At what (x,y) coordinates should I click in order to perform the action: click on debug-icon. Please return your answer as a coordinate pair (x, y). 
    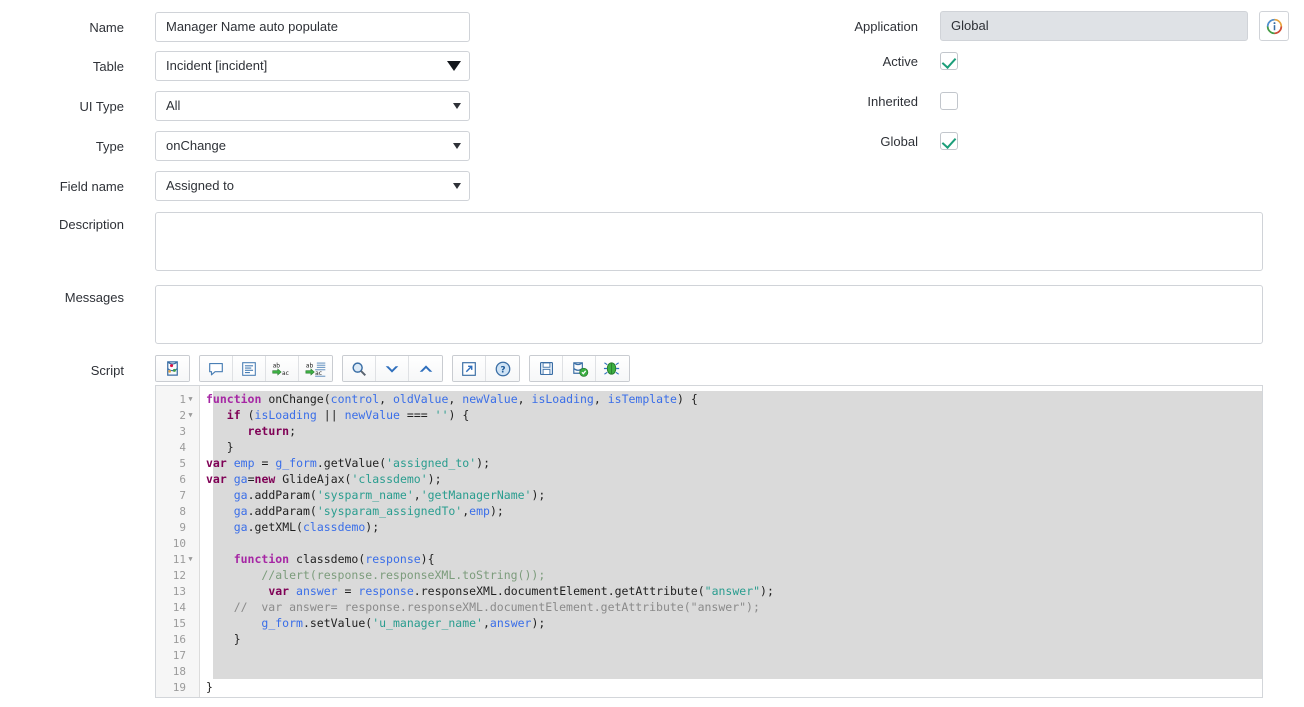
    Looking at the image, I should click on (612, 368).